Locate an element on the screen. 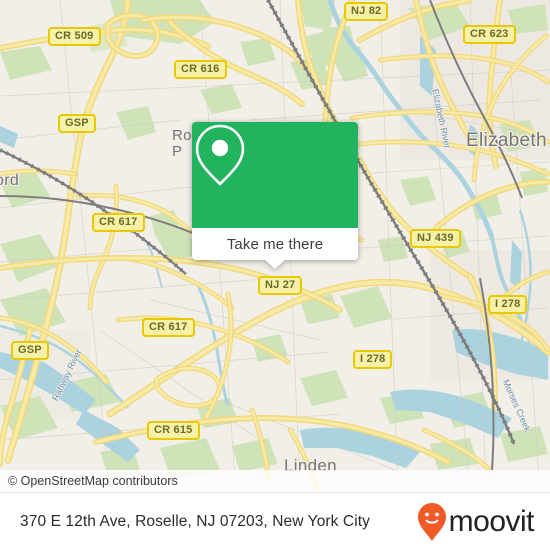 This screenshot has height=550, width=550. road-shield-nj-82: NJ 82 is located at coordinates (366, 11).